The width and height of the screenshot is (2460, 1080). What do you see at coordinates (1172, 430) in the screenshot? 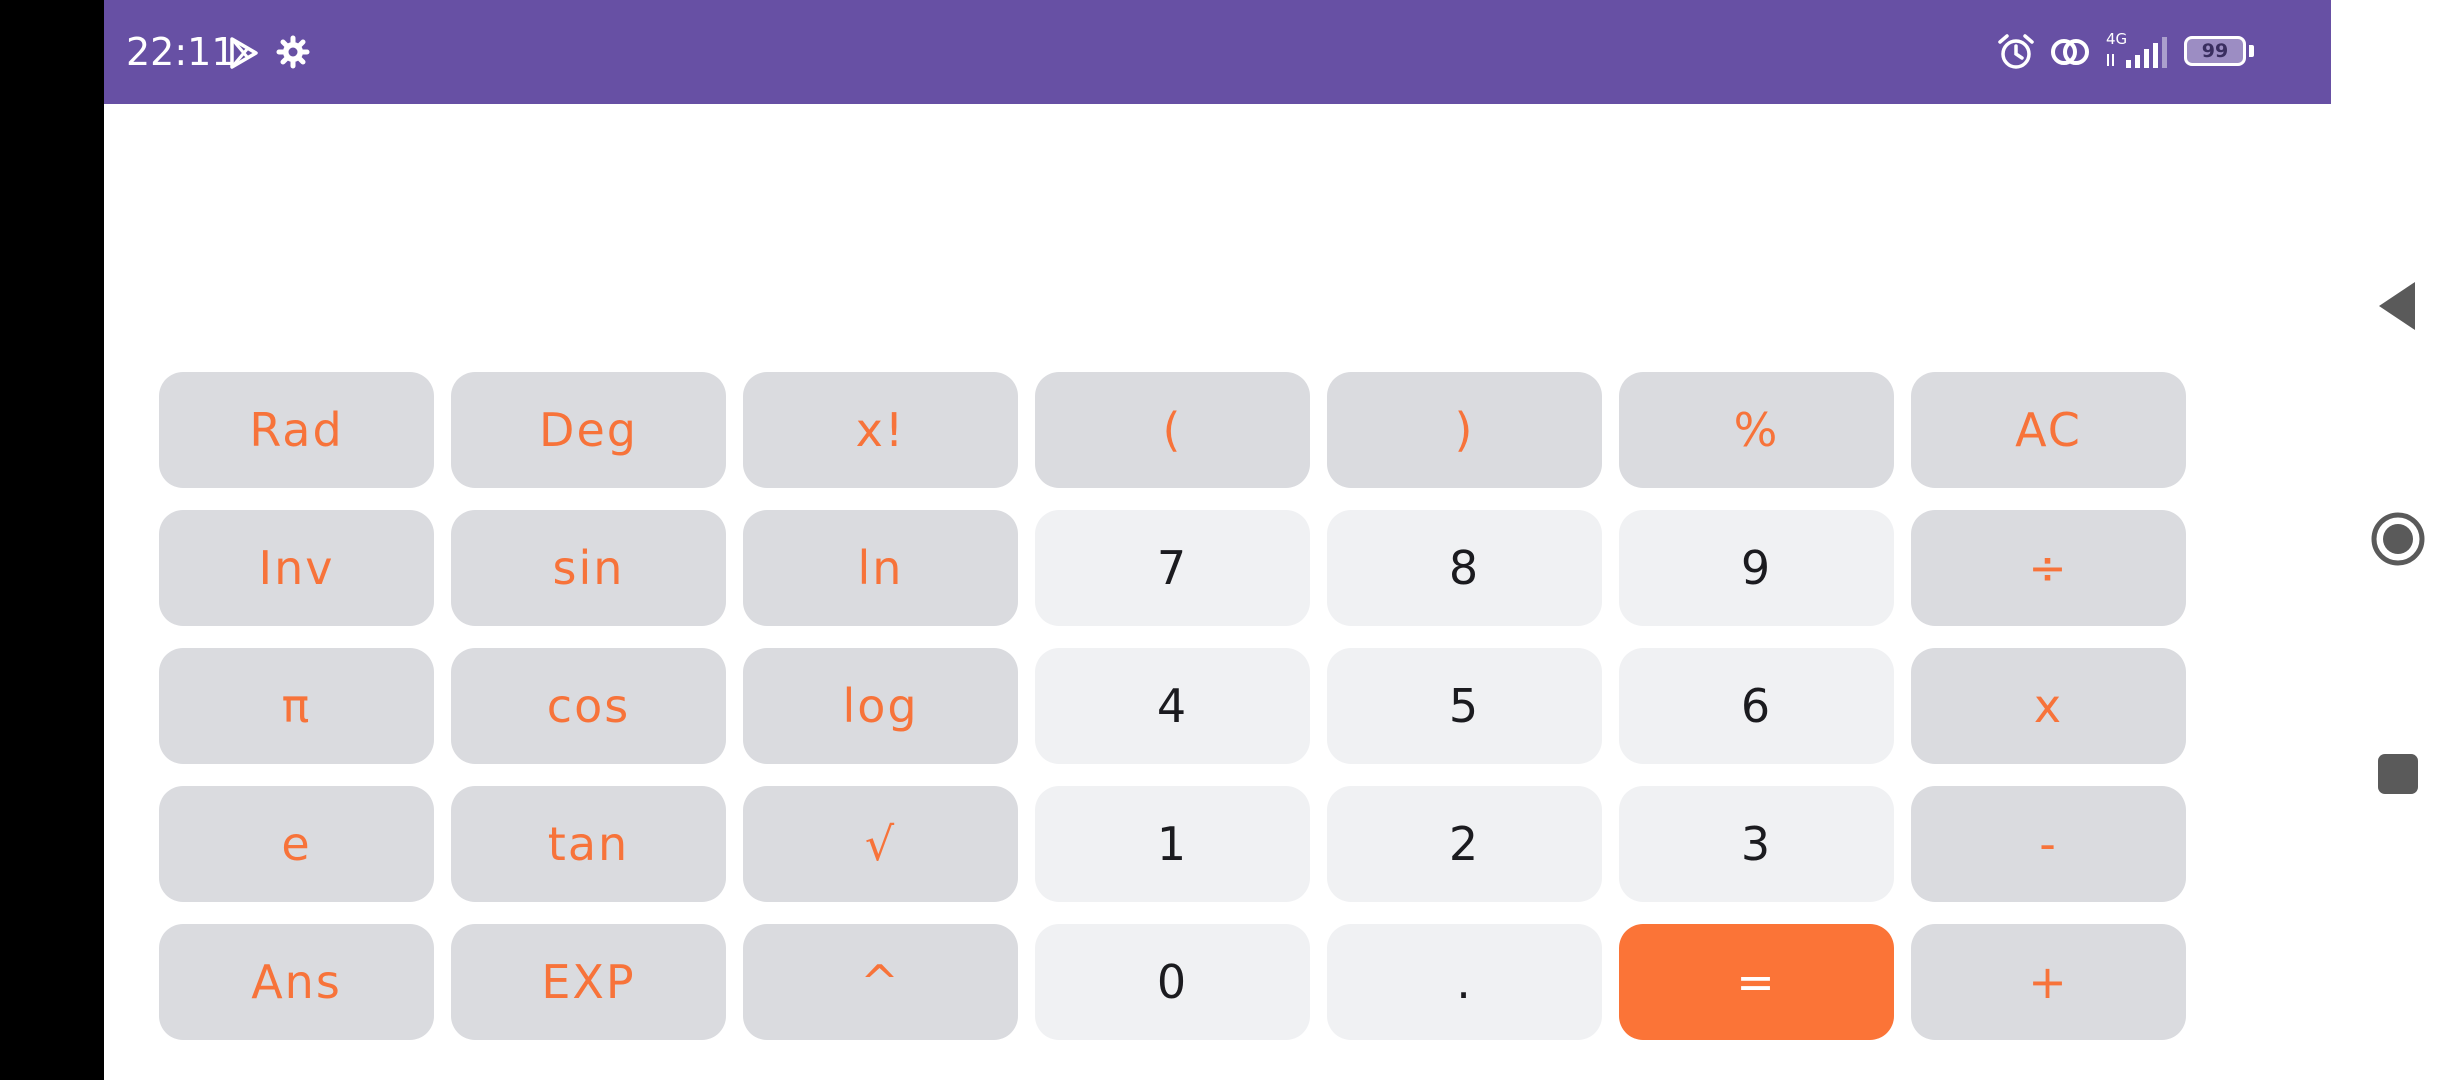
I see `open-paren-key: (` at bounding box center [1172, 430].